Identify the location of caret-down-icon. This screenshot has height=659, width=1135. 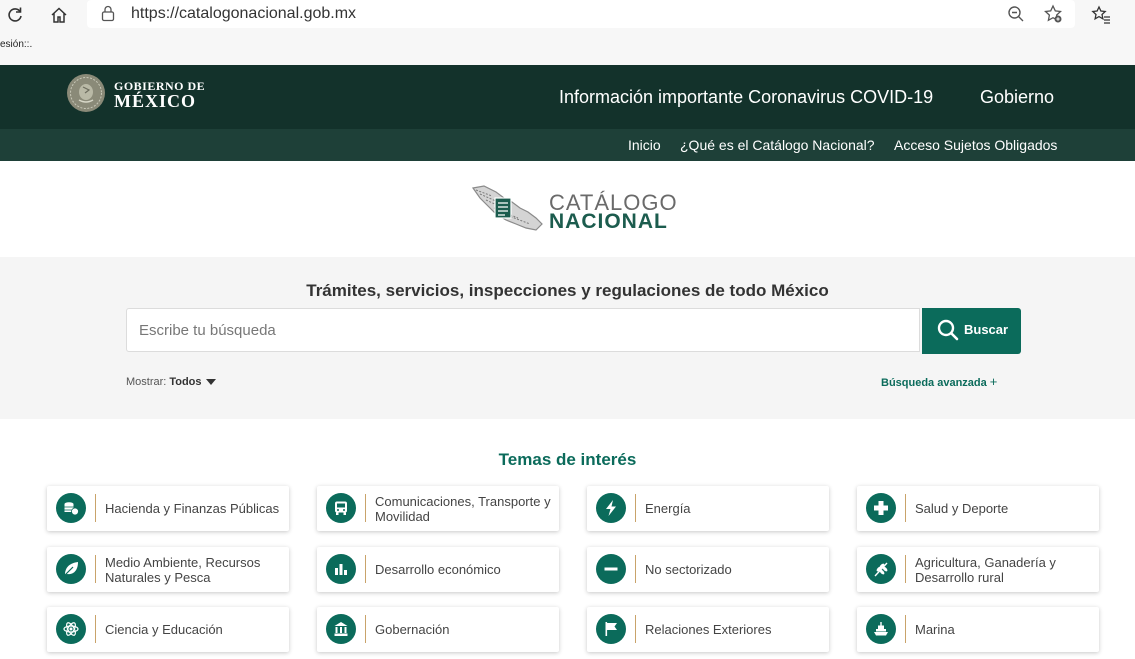
(210, 382).